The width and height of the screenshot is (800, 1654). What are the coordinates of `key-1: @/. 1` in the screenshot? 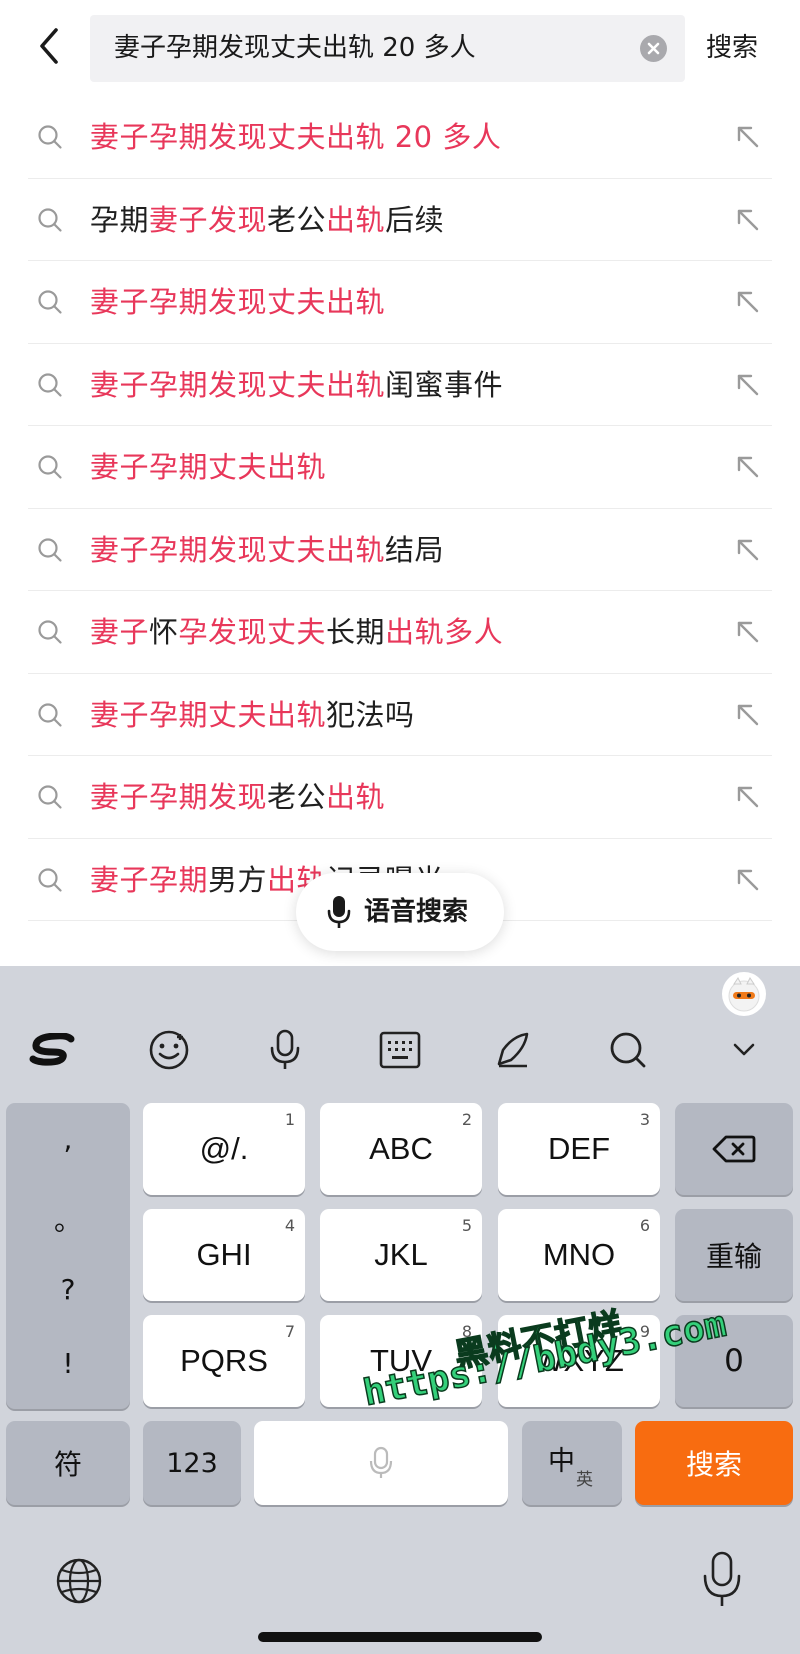 It's located at (224, 1149).